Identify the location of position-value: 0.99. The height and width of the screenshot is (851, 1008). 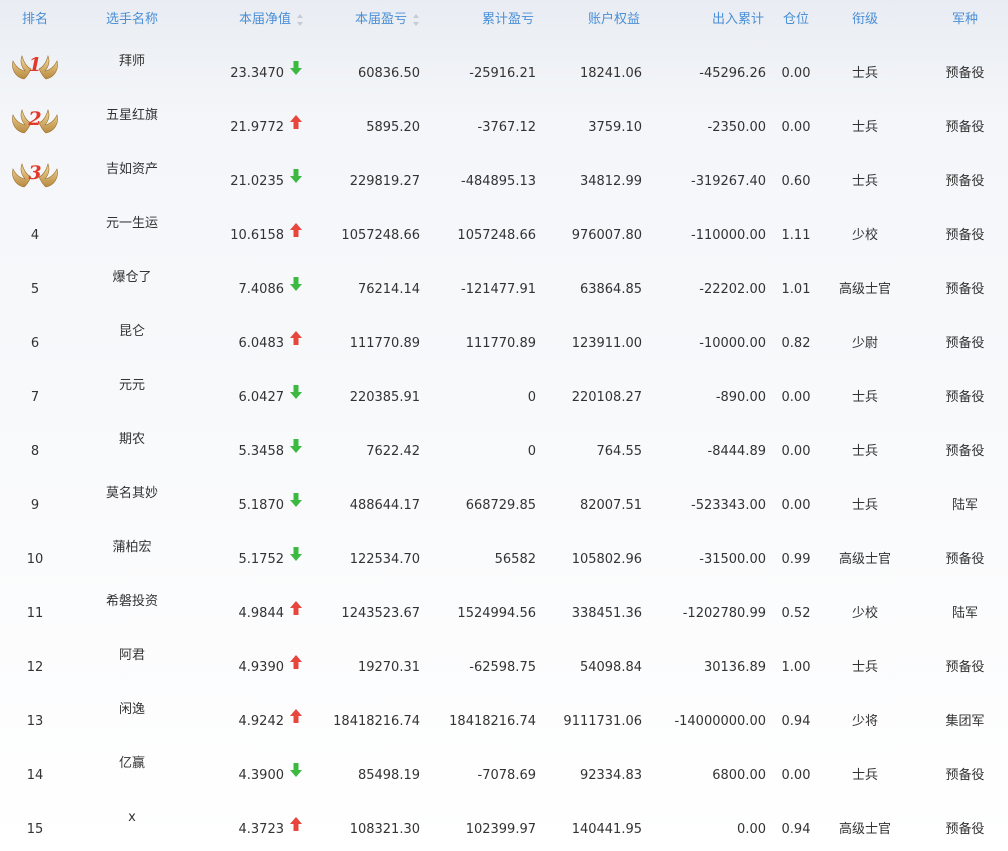
(796, 559).